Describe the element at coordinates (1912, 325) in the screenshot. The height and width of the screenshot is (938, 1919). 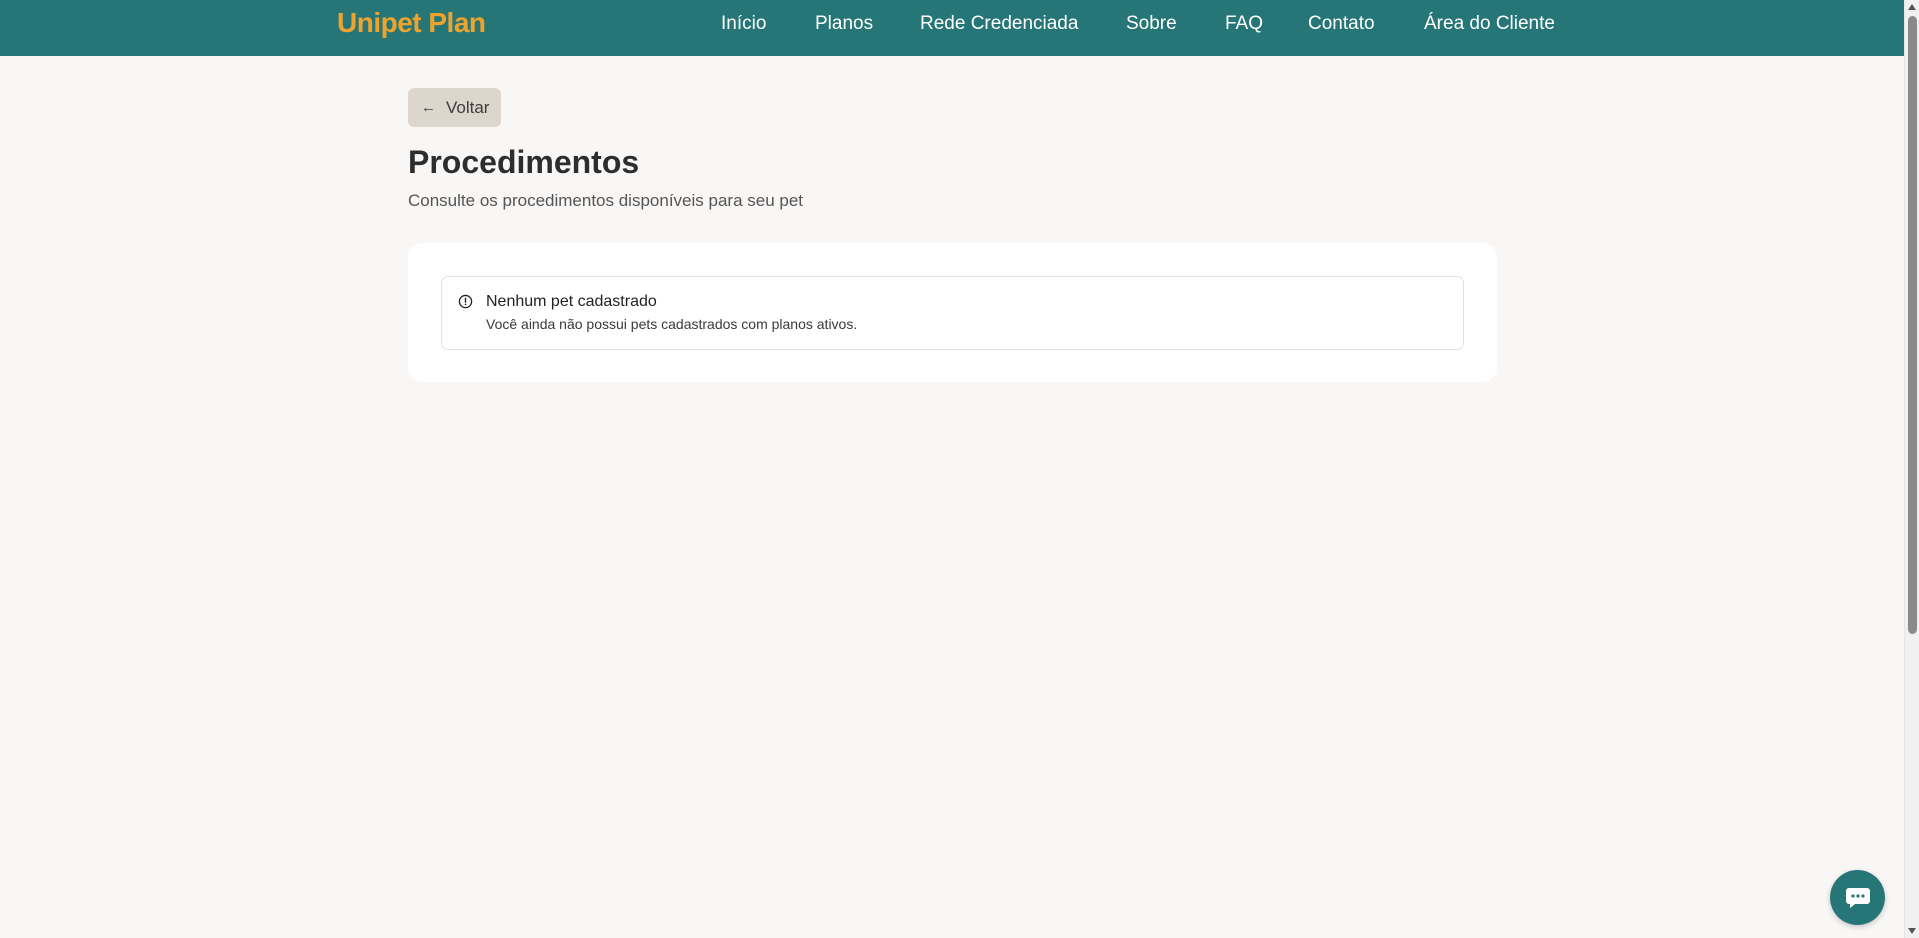
I see `scrollbar-thumb` at that location.